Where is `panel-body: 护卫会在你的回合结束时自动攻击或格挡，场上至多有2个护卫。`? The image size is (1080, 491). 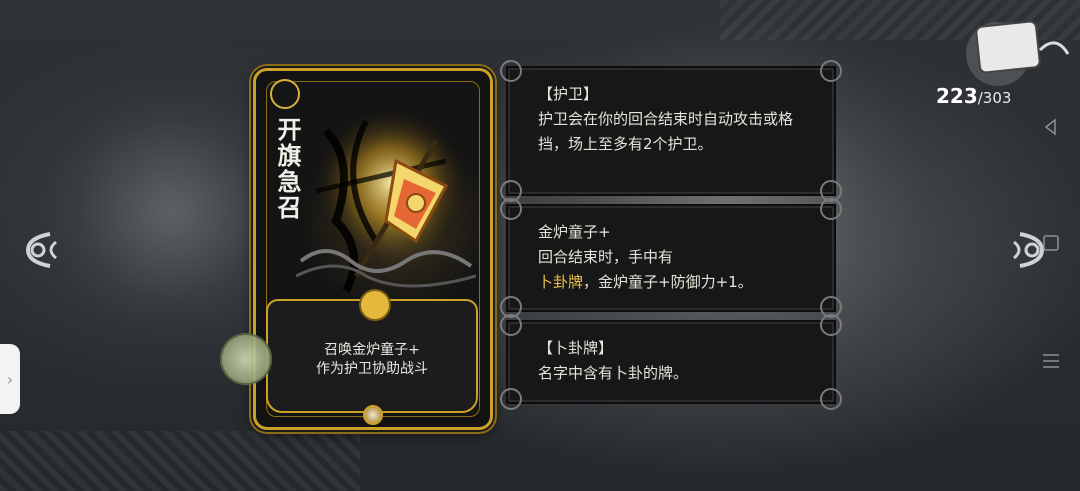
panel-body: 护卫会在你的回合结束时自动攻击或格挡，场上至多有2个护卫。 is located at coordinates (666, 131).